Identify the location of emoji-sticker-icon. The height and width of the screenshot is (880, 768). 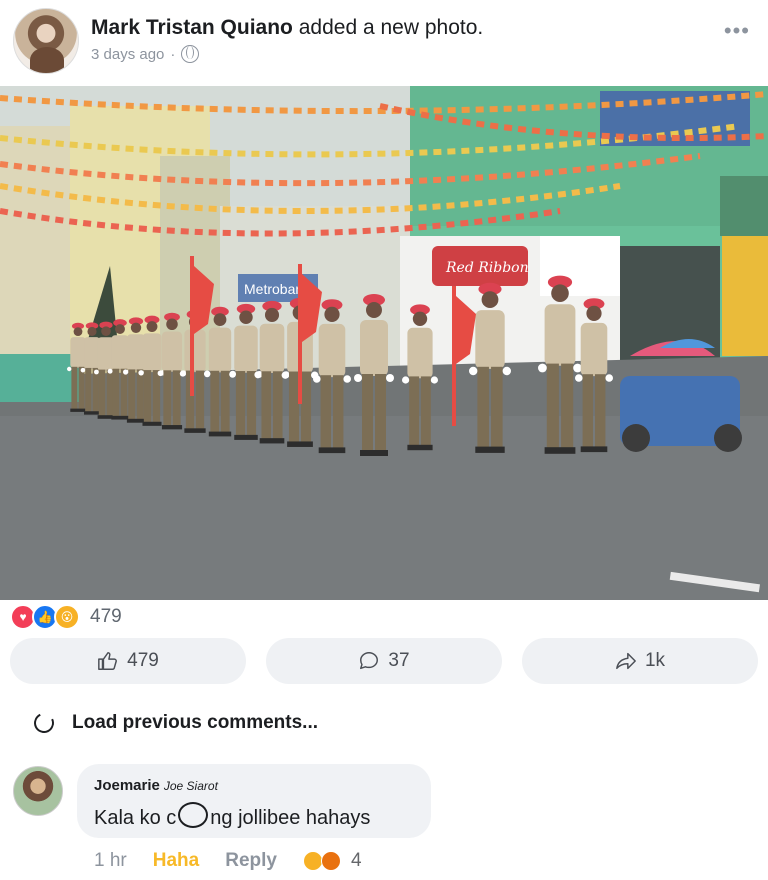
(193, 815).